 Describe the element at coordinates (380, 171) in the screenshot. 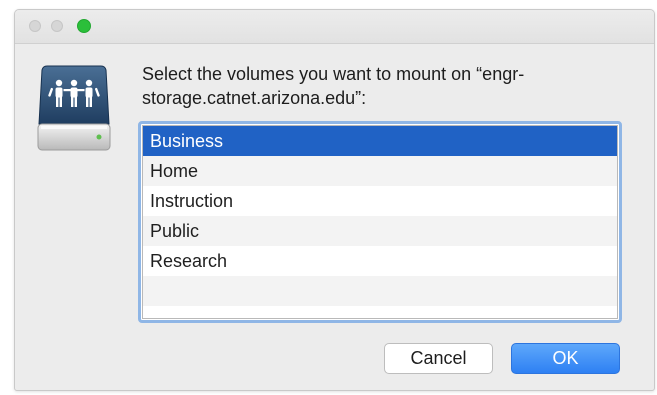

I see `volume-item-home: Home` at that location.